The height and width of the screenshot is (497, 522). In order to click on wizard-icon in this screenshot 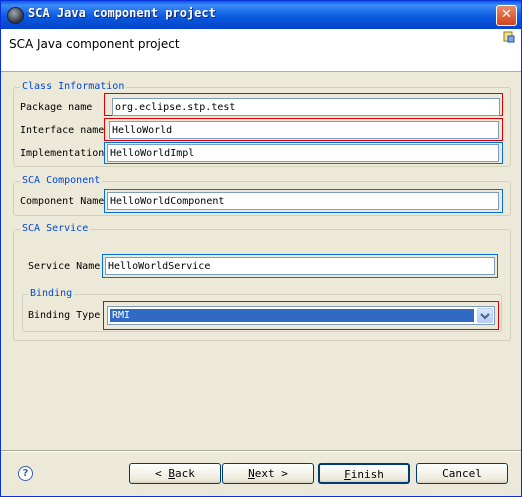, I will do `click(509, 37)`.